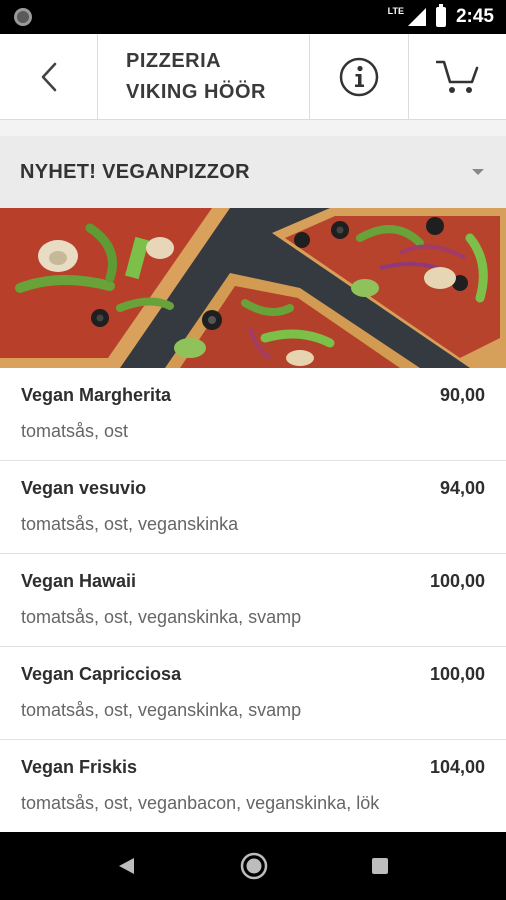 Image resolution: width=506 pixels, height=900 pixels. I want to click on notification-icon, so click(23, 17).